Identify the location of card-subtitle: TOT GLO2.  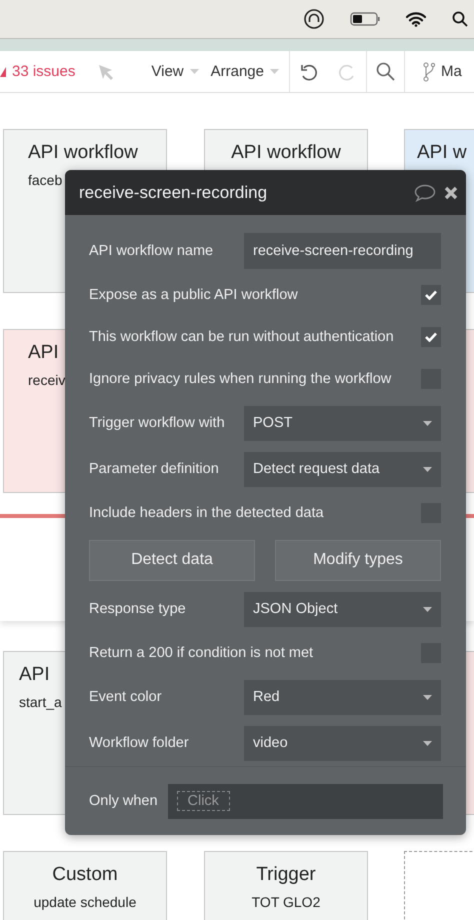
(286, 902).